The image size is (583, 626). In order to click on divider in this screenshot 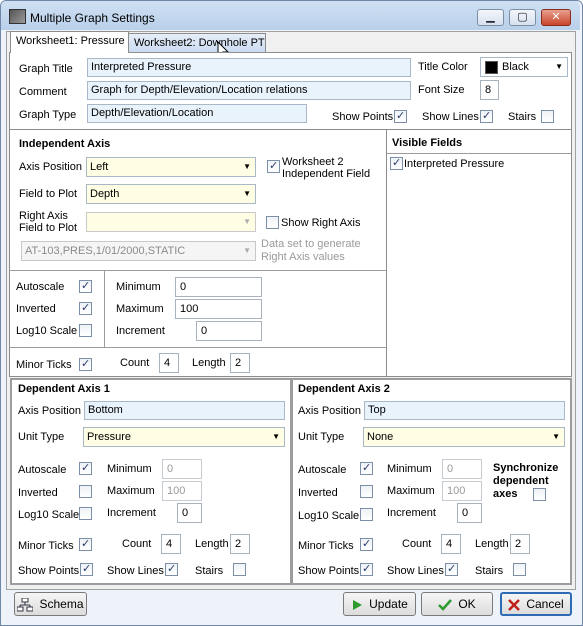, I will do `click(56, 270)`.